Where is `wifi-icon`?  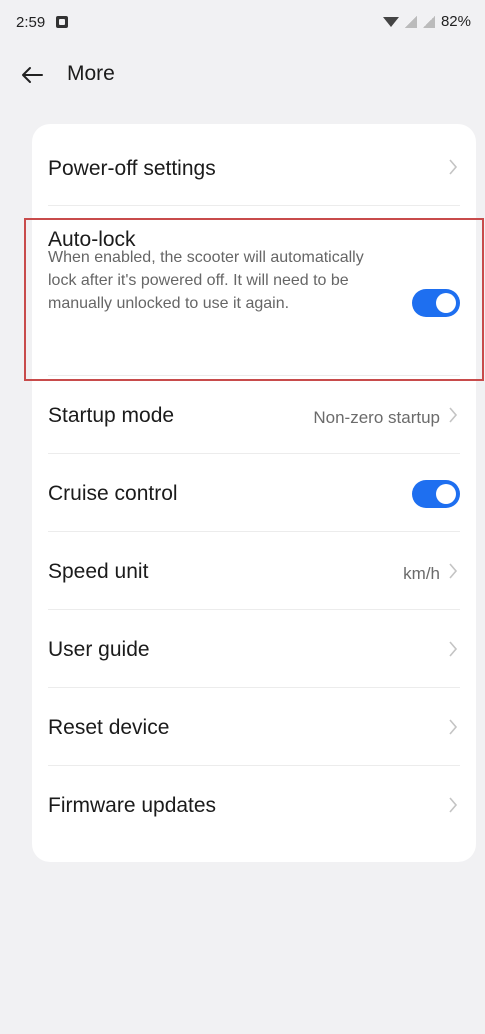 wifi-icon is located at coordinates (390, 21).